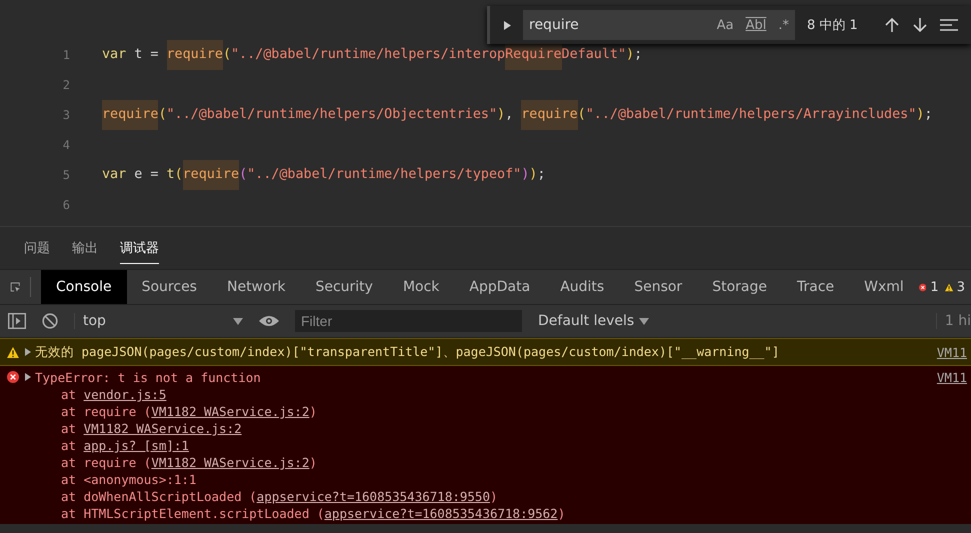 The height and width of the screenshot is (533, 971). I want to click on find-option-toggle: Abl, so click(756, 25).